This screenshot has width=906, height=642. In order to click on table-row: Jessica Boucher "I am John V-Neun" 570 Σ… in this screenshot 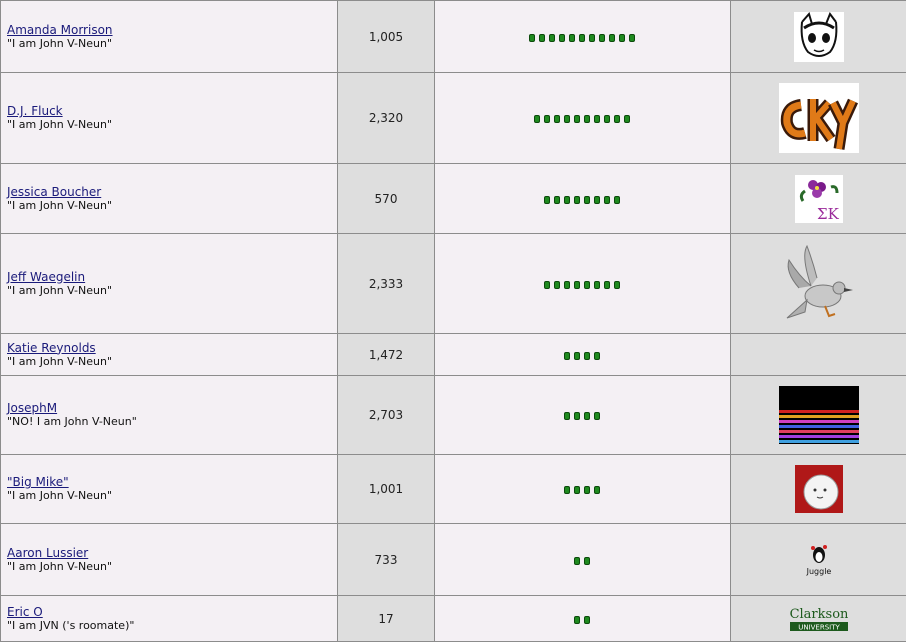, I will do `click(453, 199)`.